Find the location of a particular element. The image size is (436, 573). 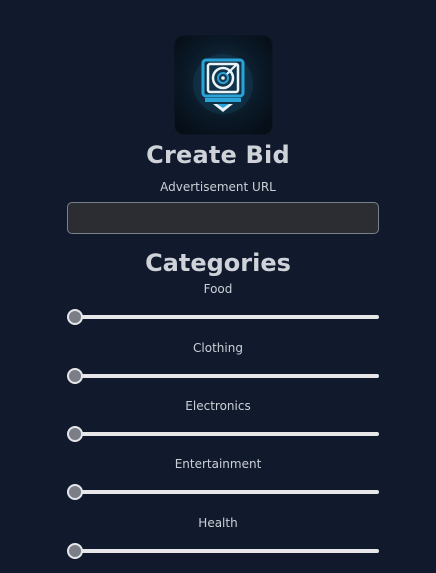

categories-heading: Categories is located at coordinates (218, 263).